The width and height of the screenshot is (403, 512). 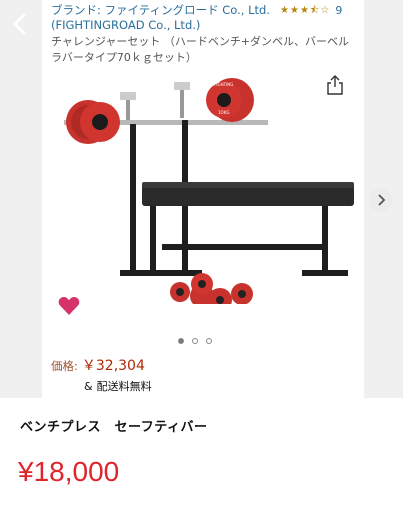 I want to click on star-half-icon: ⯪, so click(x=314, y=10).